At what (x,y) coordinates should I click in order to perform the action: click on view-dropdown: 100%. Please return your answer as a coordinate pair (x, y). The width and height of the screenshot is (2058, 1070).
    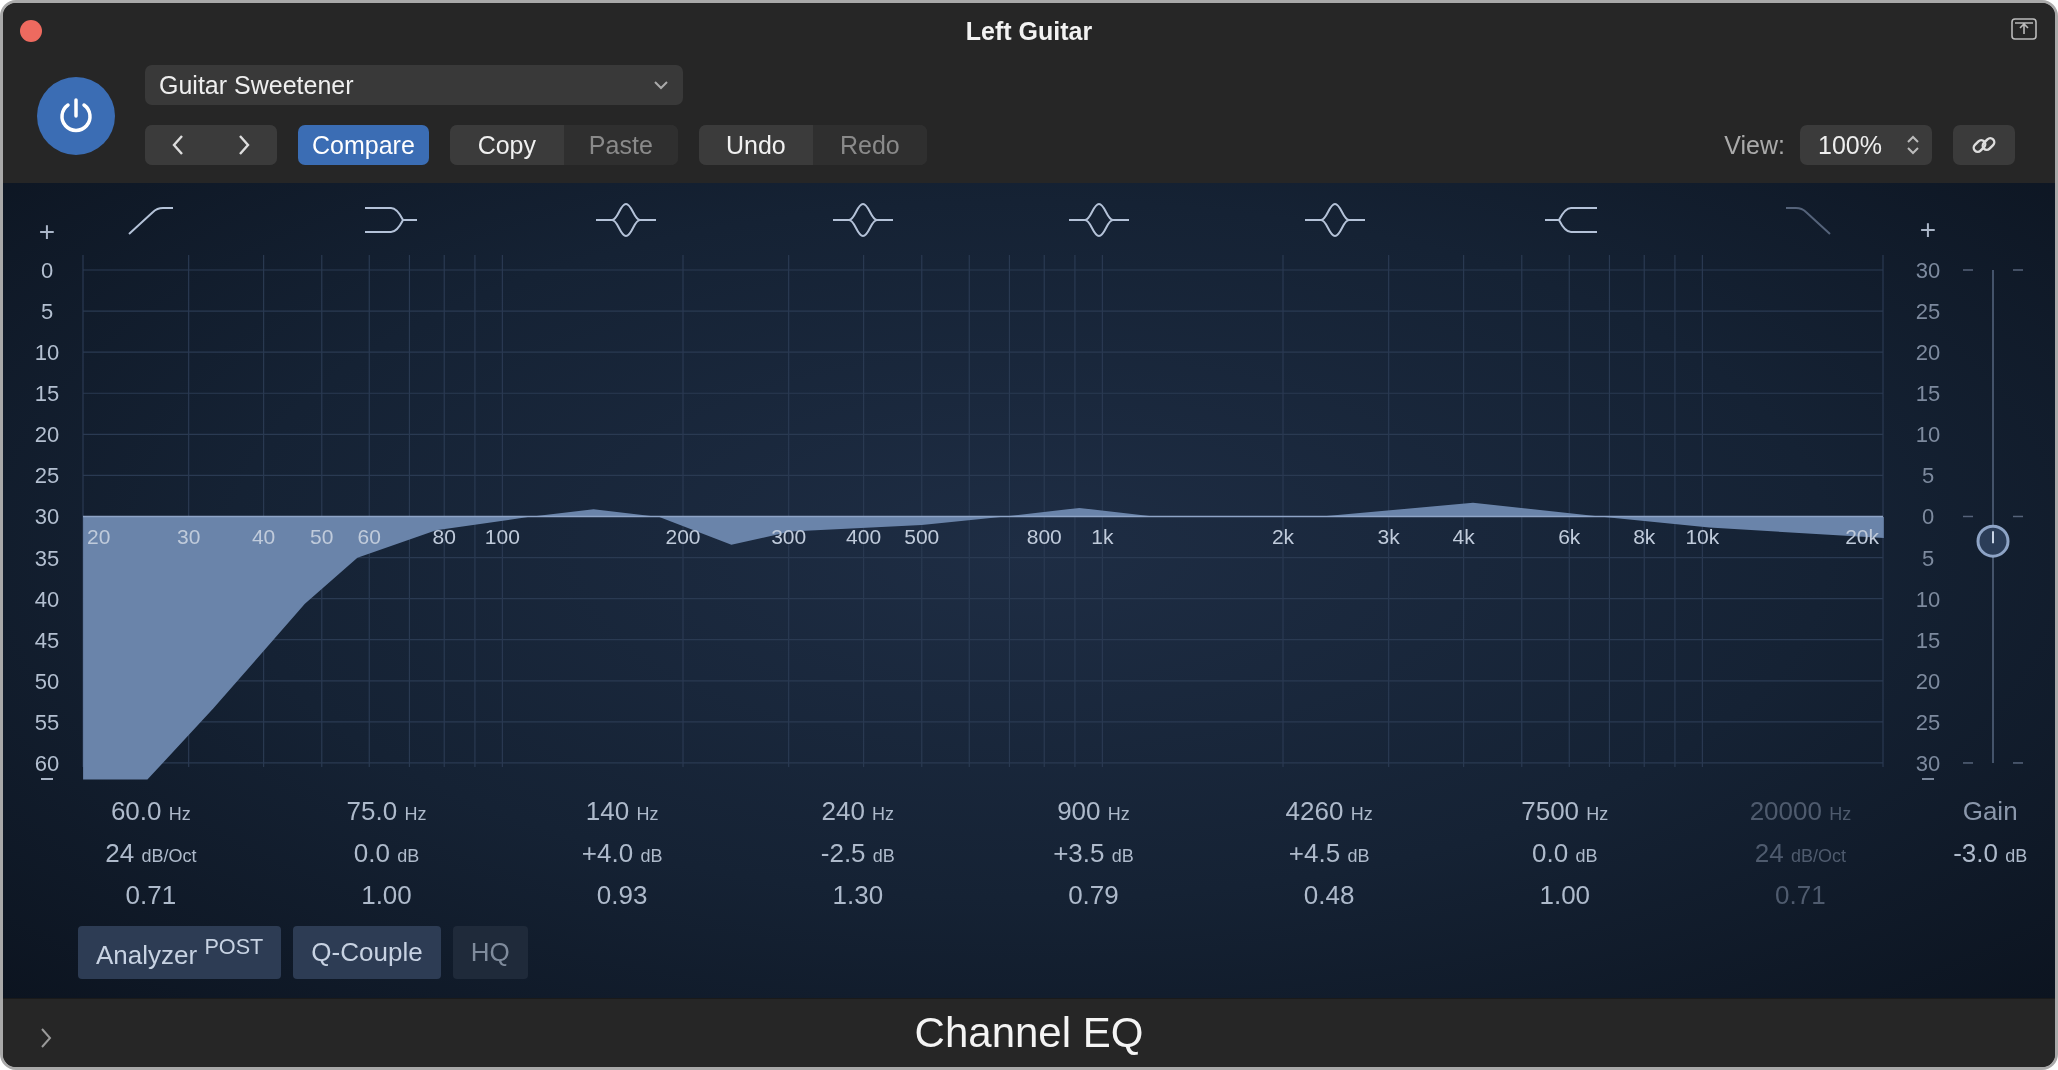
    Looking at the image, I should click on (1866, 145).